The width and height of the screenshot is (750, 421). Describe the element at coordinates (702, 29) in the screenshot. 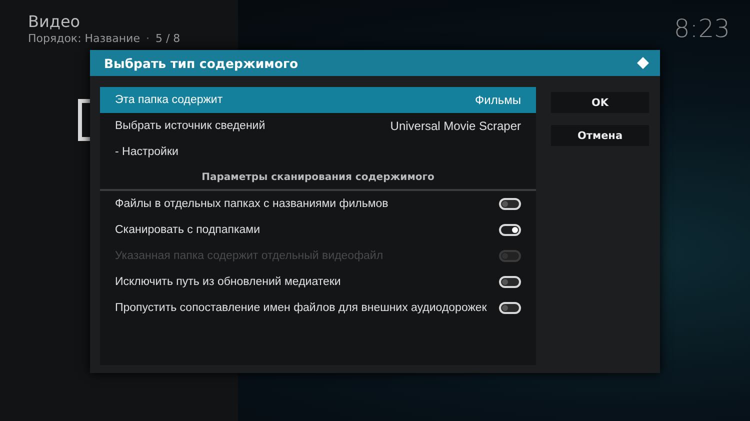

I see `clock: 8:23` at that location.